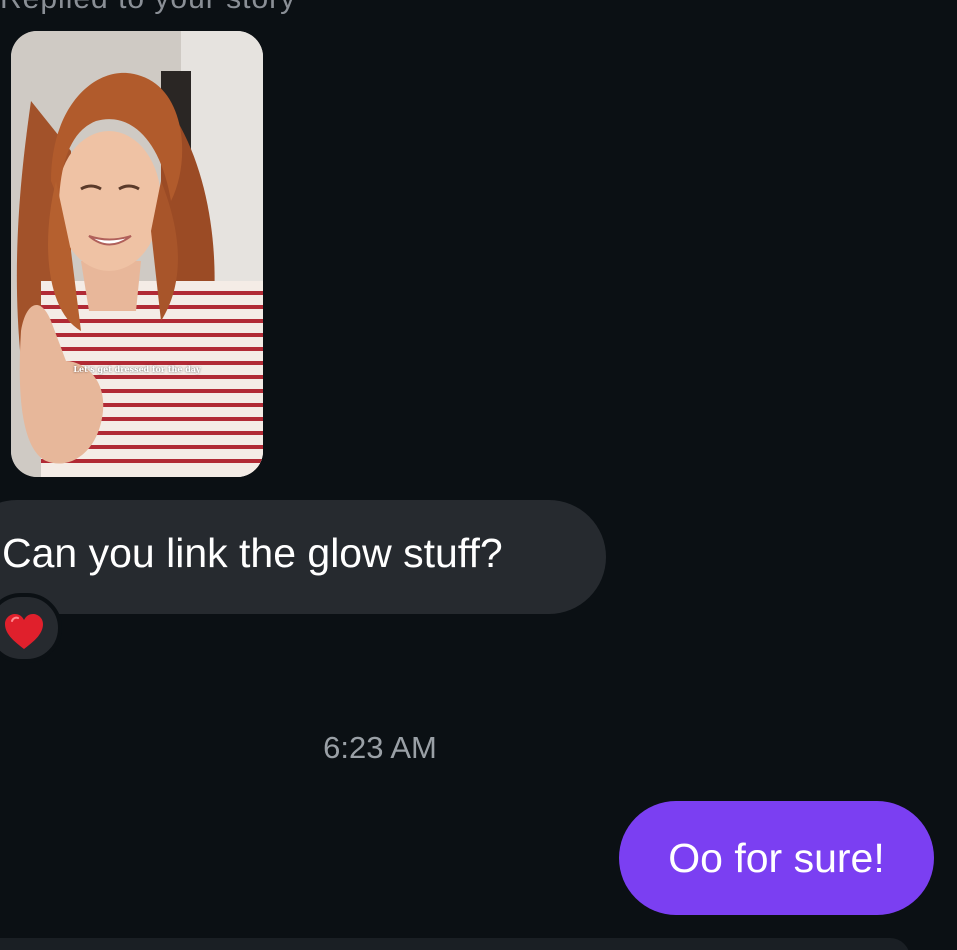  I want to click on outgoing-message-bubble: Oo for sure!, so click(776, 858).